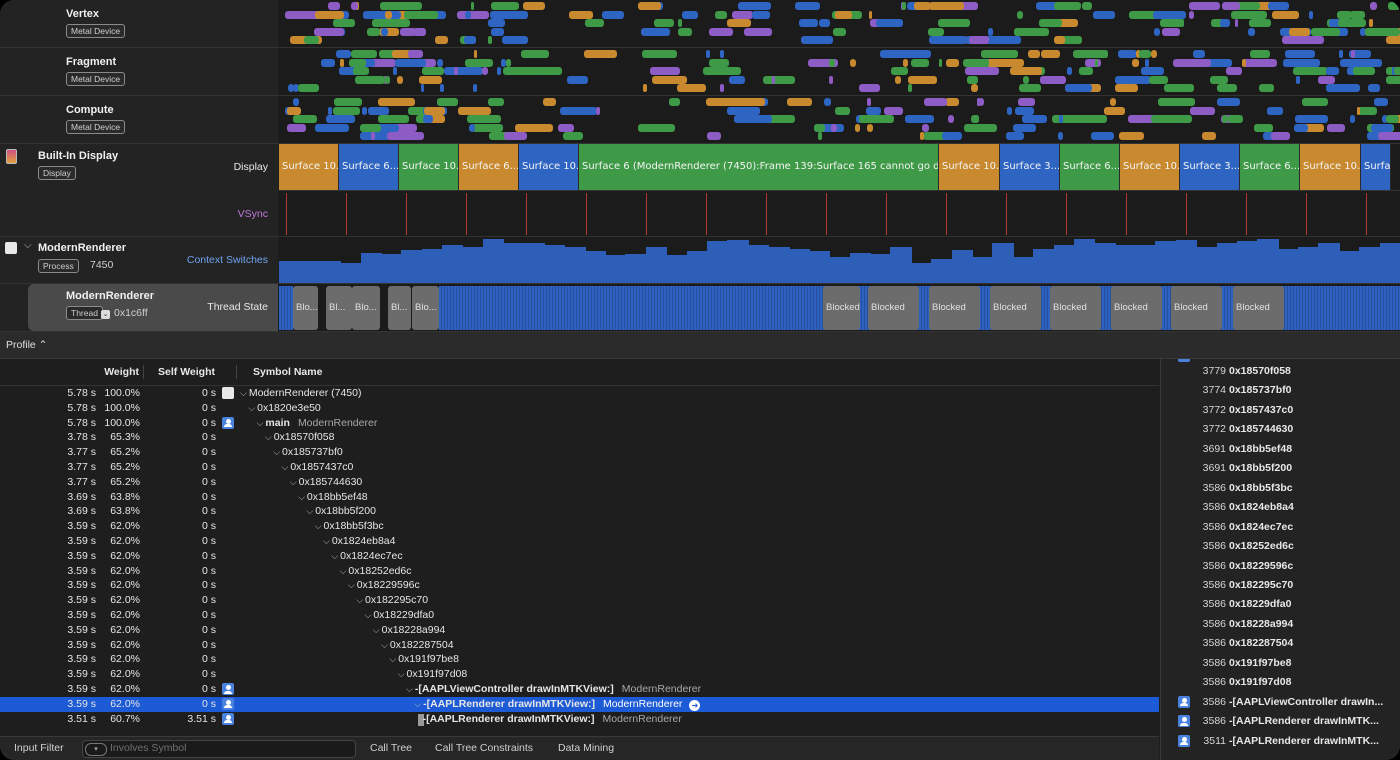 The width and height of the screenshot is (1400, 760). What do you see at coordinates (579, 437) in the screenshot?
I see `call-tree-row: 3.78 s 65.3% 0 s ⌵ 0x18570f058` at bounding box center [579, 437].